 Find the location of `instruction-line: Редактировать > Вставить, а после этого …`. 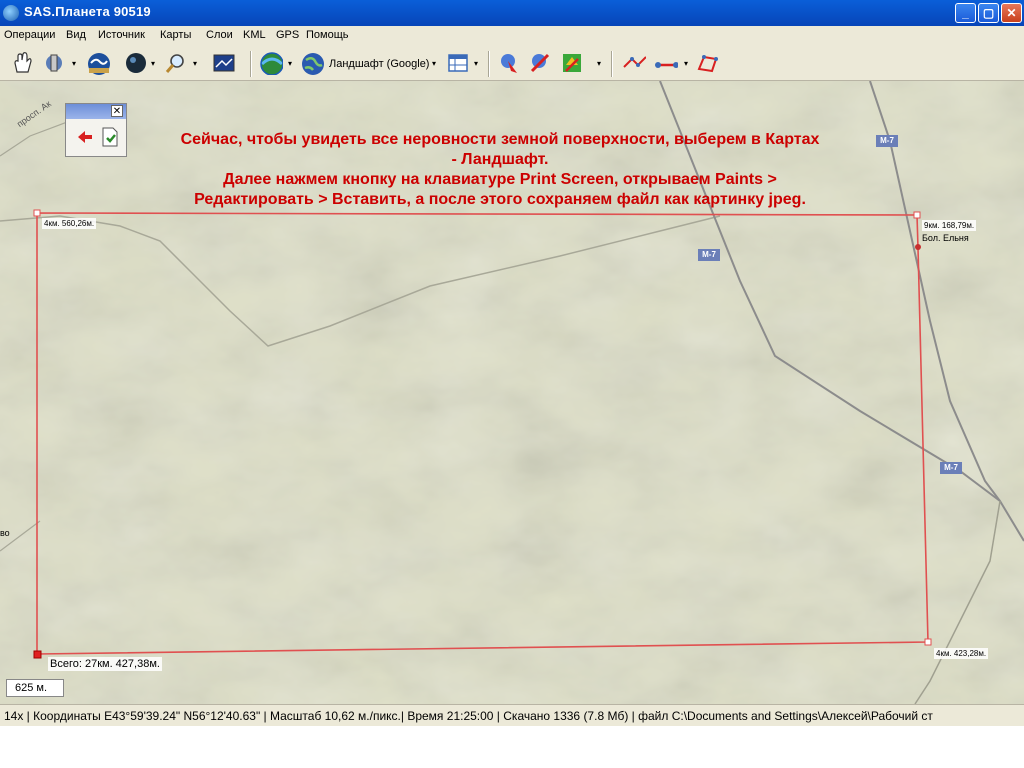

instruction-line: Редактировать > Вставить, а после этого … is located at coordinates (500, 199).